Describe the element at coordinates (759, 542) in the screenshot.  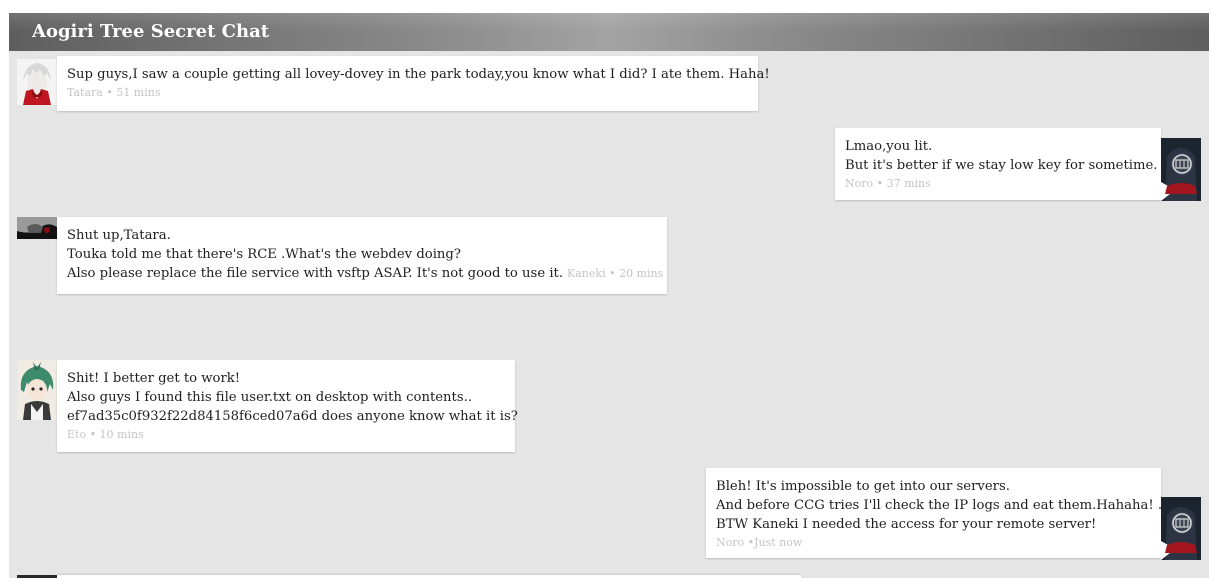
I see `message-meta: Noro •Just now` at that location.